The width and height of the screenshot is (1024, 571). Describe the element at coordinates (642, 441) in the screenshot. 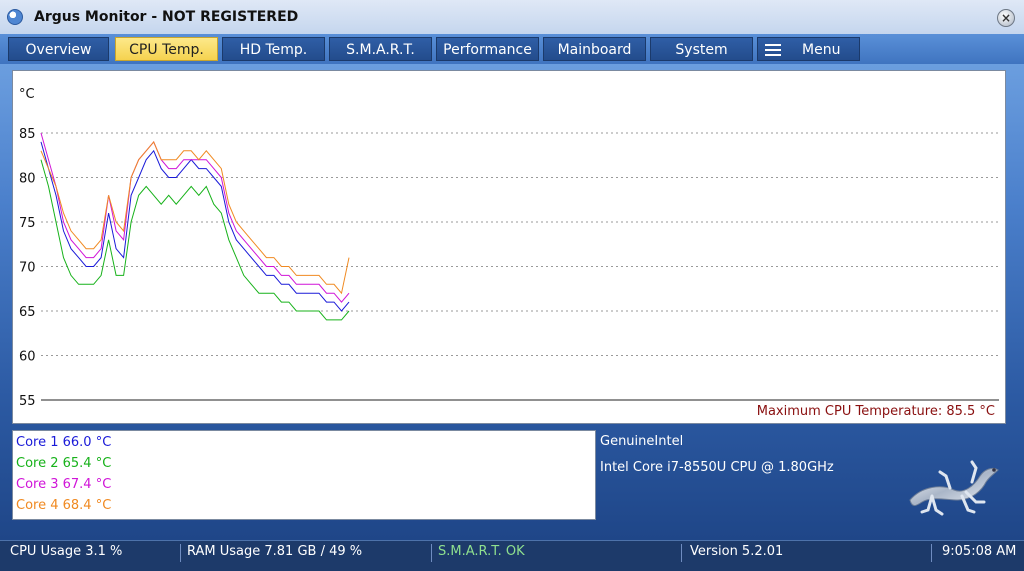

I see `cpu-vendor: GenuineIntel` at that location.